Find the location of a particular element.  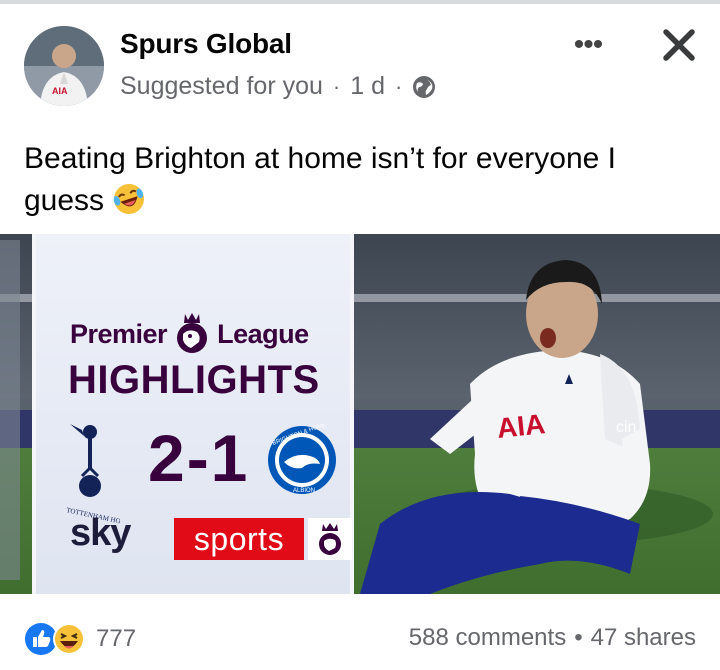

more-options-button: ••• is located at coordinates (588, 45).